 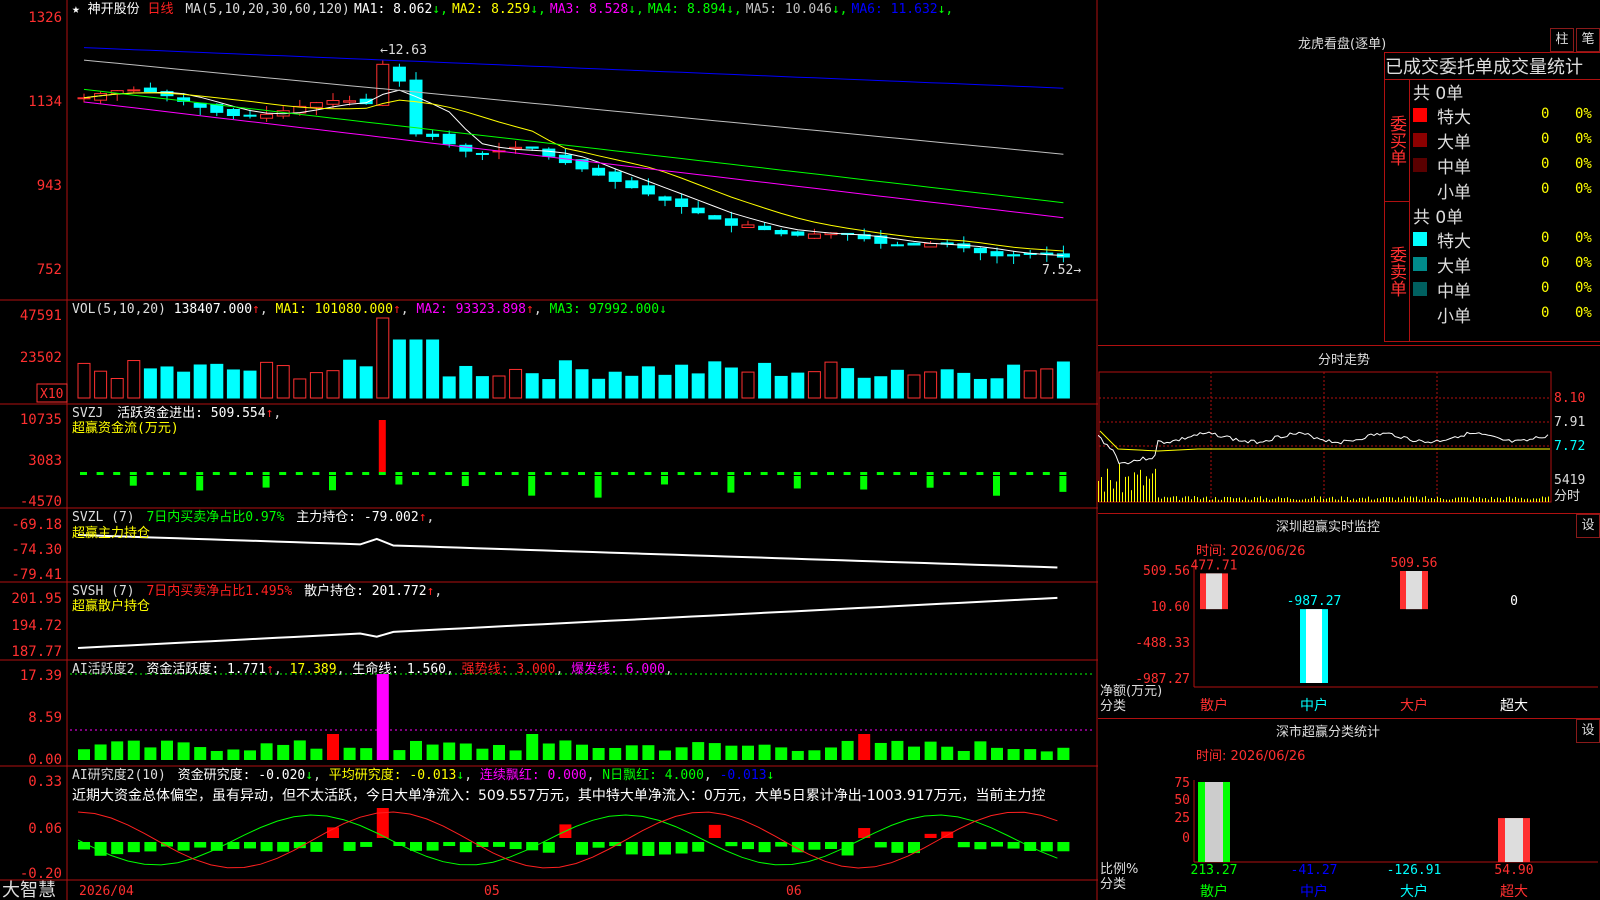 What do you see at coordinates (41, 358) in the screenshot?
I see `svg-text: 23502` at bounding box center [41, 358].